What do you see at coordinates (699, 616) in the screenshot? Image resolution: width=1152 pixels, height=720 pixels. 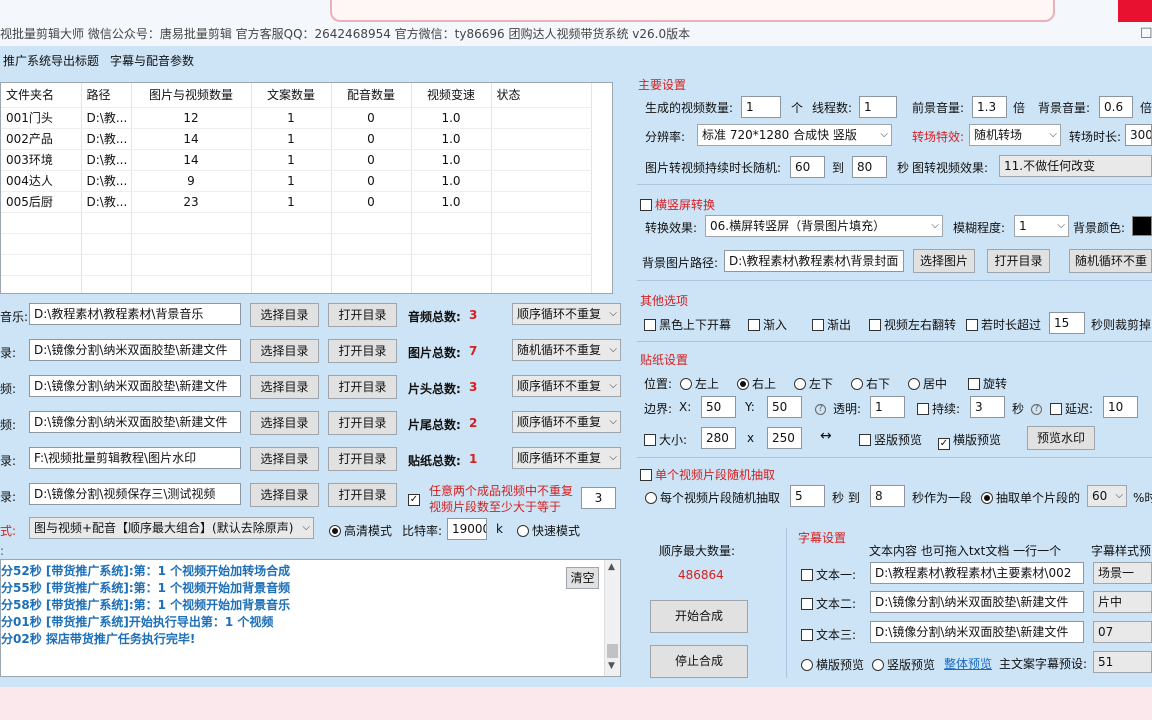 I see `start-button: 开始合成` at bounding box center [699, 616].